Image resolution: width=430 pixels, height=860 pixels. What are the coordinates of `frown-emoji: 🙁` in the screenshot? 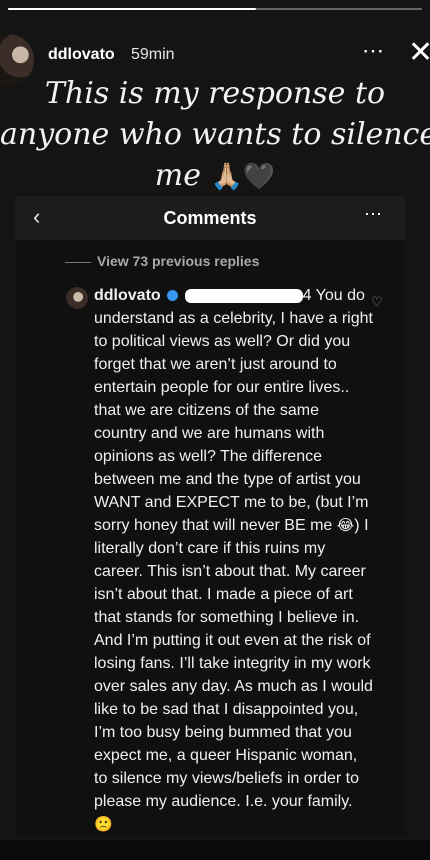 It's located at (103, 824).